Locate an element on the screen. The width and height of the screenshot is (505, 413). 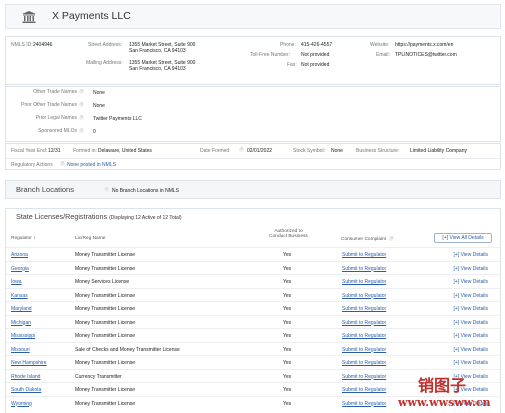
regulator-link: Wyoming is located at coordinates (21, 404).